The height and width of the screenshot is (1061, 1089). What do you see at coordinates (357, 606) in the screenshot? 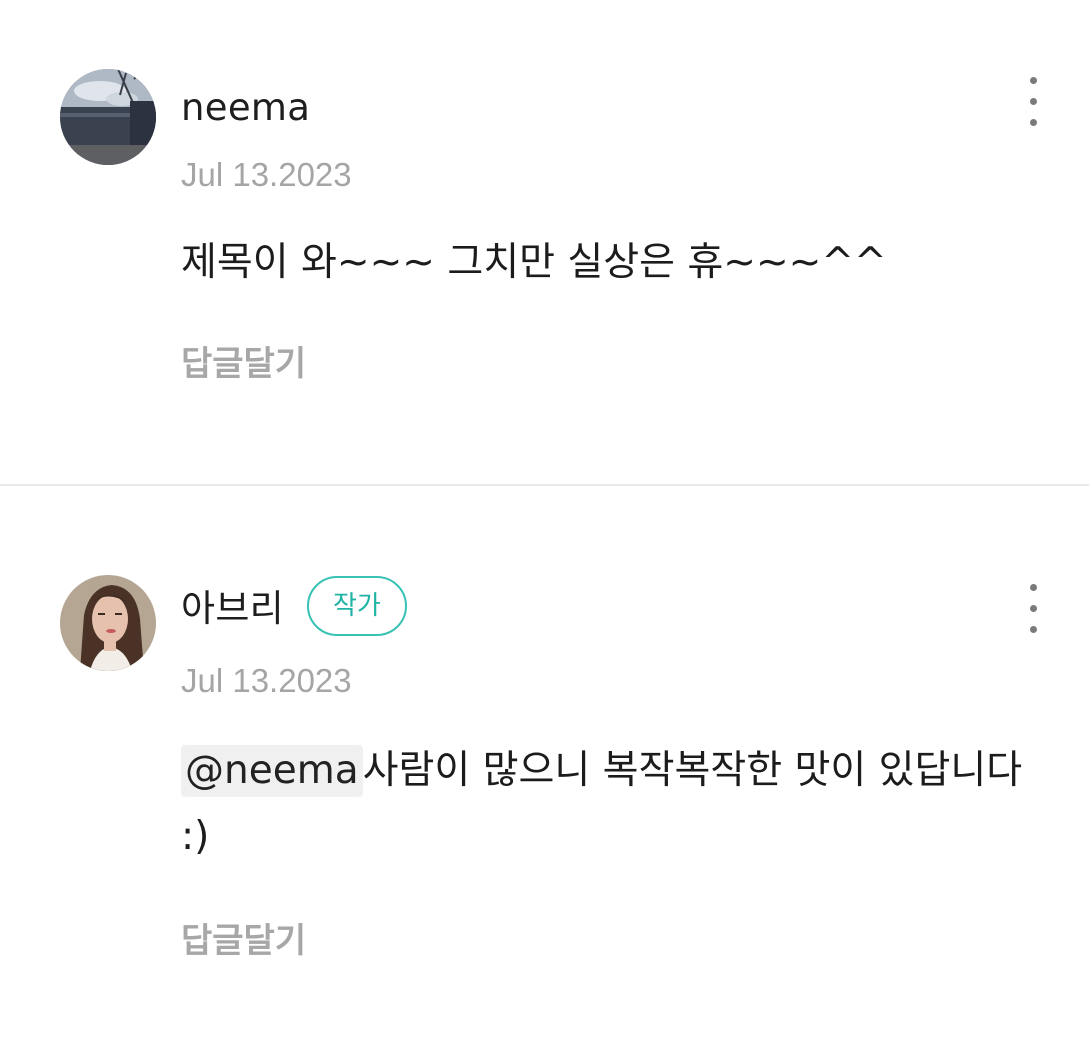
I see `author-badge: 작가` at bounding box center [357, 606].